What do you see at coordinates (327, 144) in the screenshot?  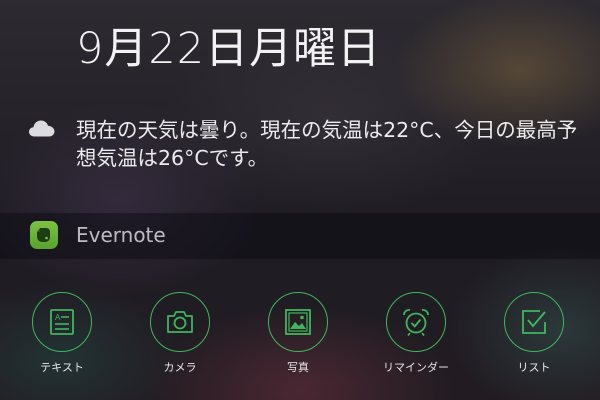 I see `weather-summary: 現在の天気は曇り。現在の気温は22°C、今日の最高予想気温は26°Cです。` at bounding box center [327, 144].